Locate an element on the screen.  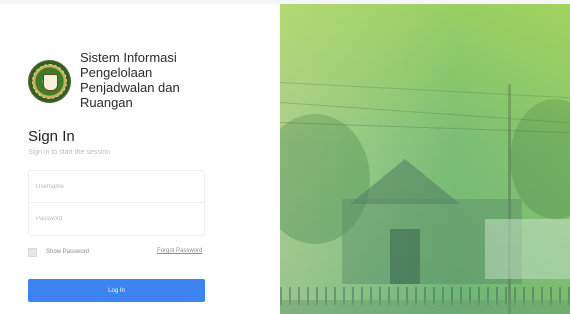
logo-shield is located at coordinates (50, 82).